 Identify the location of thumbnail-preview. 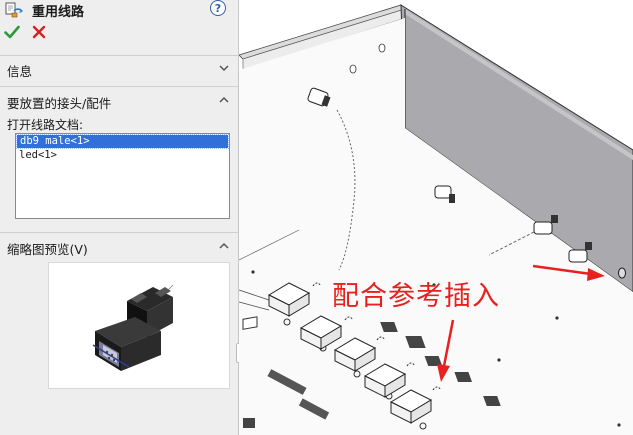
(139, 325).